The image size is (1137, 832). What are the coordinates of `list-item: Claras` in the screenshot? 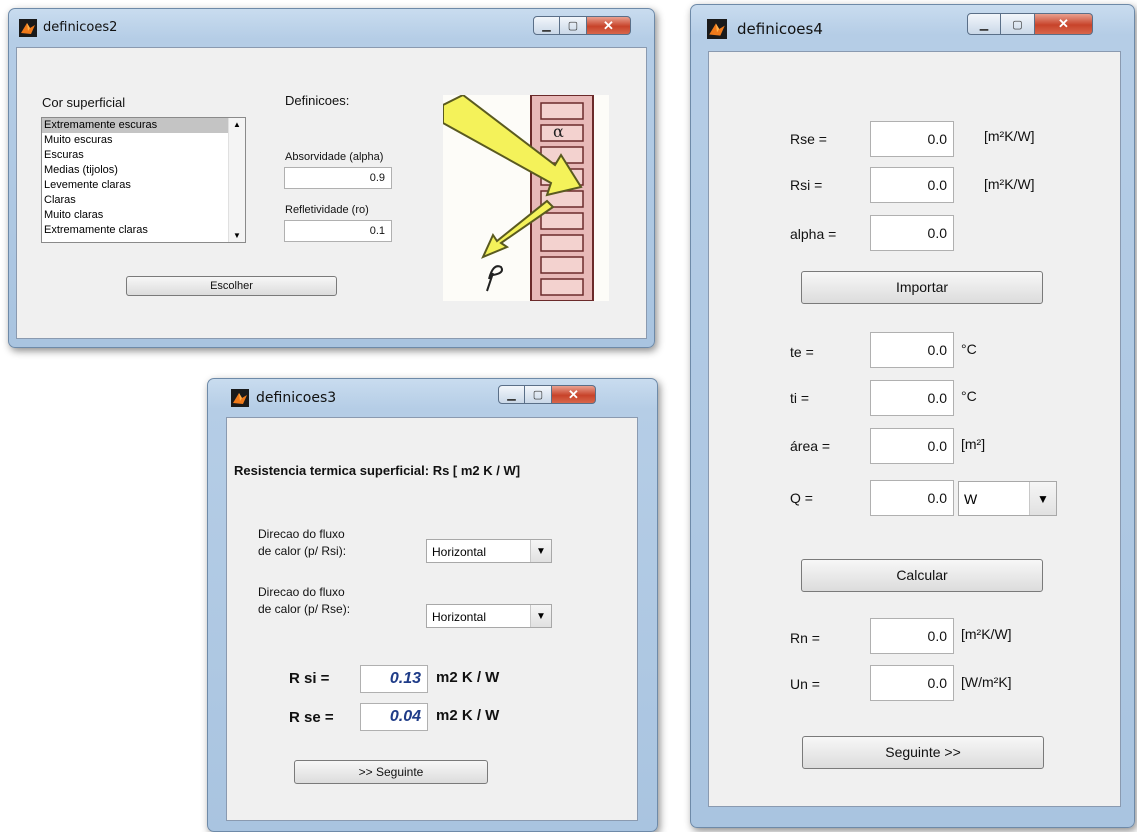 It's located at (143, 200).